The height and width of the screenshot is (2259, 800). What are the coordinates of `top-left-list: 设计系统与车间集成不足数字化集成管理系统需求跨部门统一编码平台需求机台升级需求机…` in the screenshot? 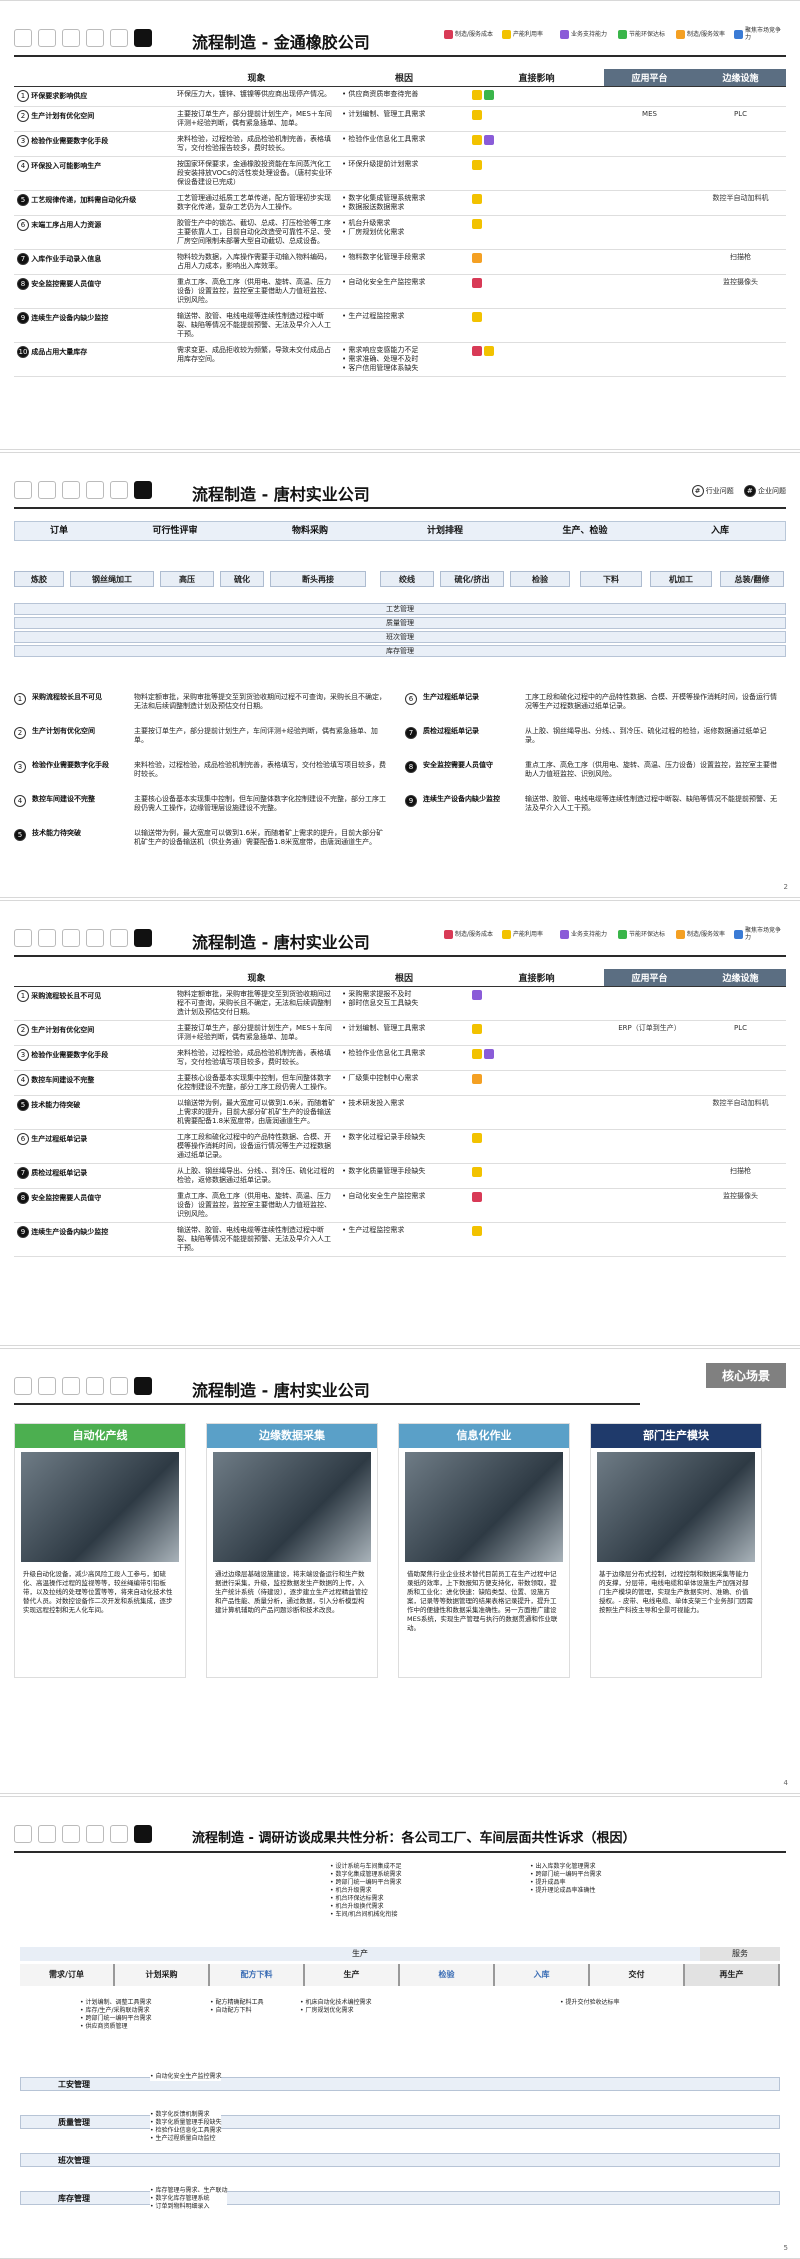 It's located at (365, 1891).